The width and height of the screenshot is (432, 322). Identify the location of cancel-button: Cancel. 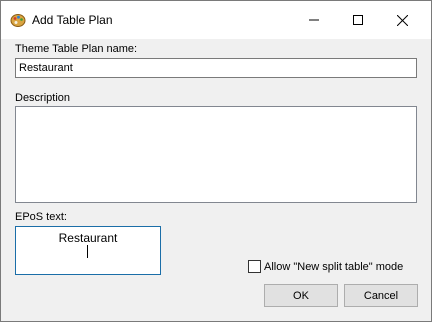
(381, 295).